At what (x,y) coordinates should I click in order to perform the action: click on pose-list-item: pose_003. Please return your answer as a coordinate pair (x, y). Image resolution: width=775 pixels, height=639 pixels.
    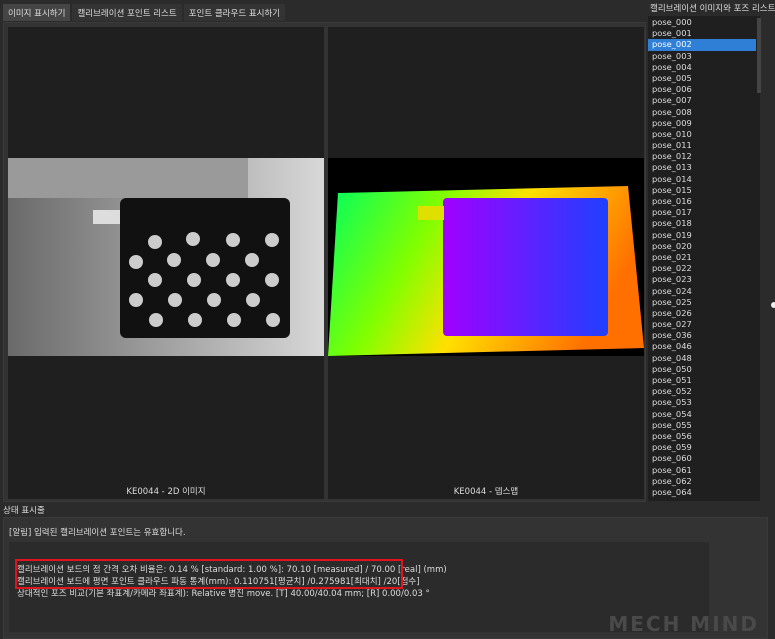
    Looking at the image, I should click on (702, 56).